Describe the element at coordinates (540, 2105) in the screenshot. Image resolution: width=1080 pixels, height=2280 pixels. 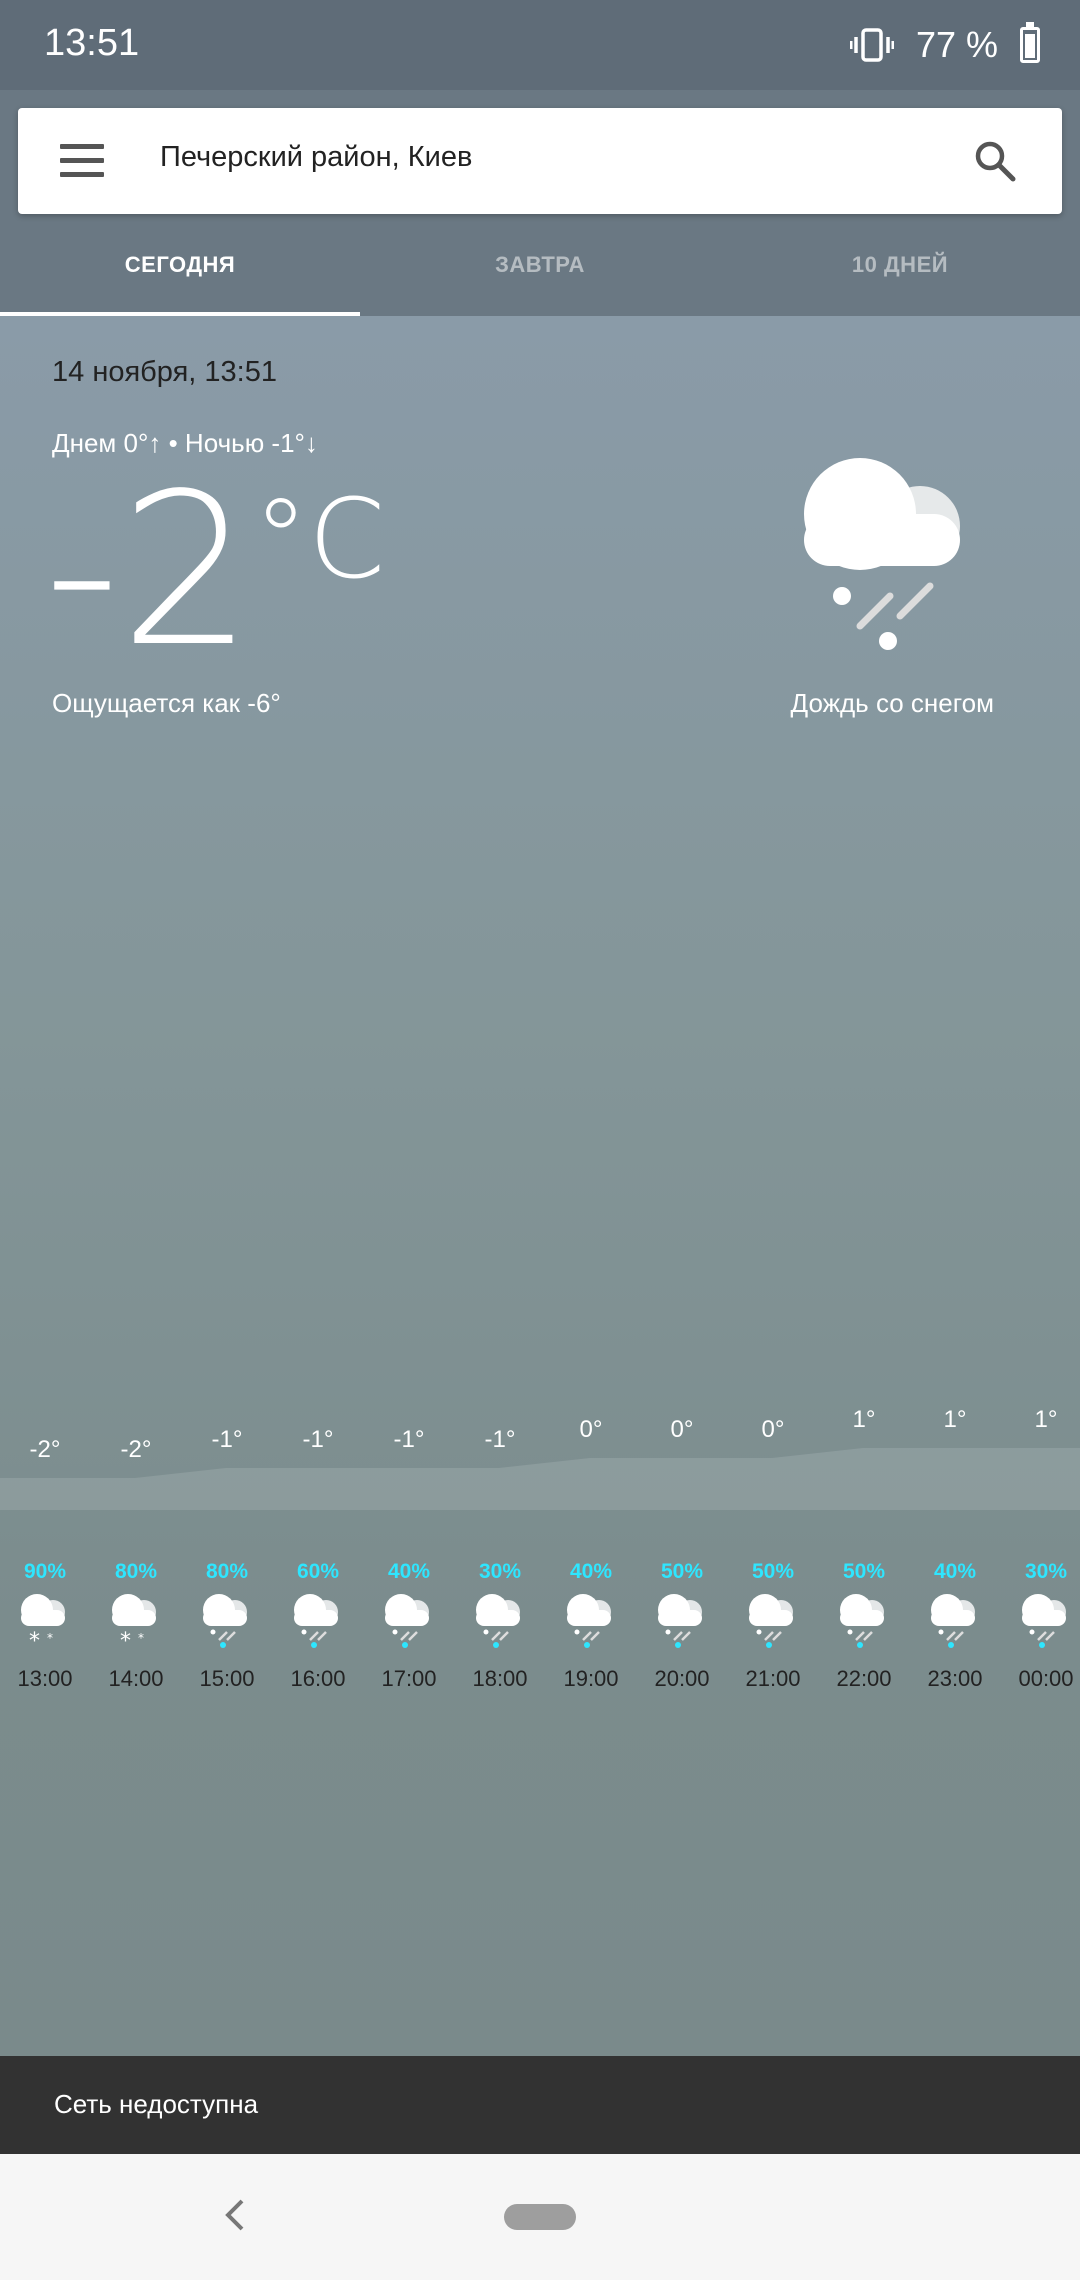
I see `snackbar: Сеть недоступна` at that location.